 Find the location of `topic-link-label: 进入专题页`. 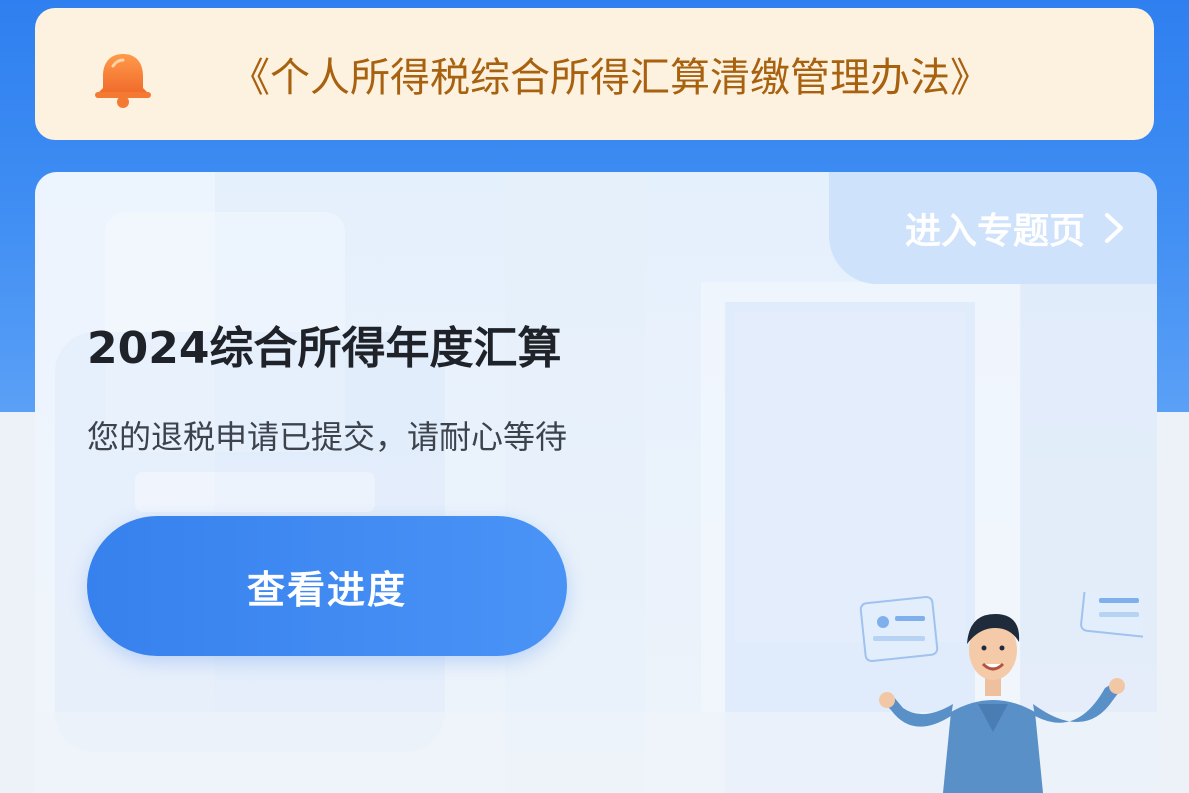

topic-link-label: 进入专题页 is located at coordinates (994, 231).